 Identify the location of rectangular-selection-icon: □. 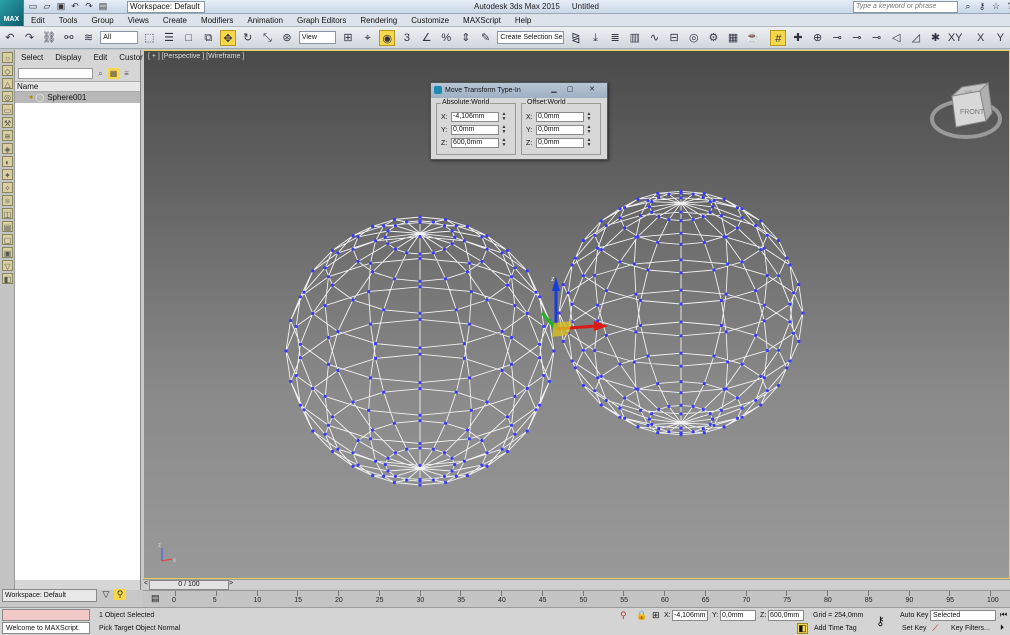
(189, 38).